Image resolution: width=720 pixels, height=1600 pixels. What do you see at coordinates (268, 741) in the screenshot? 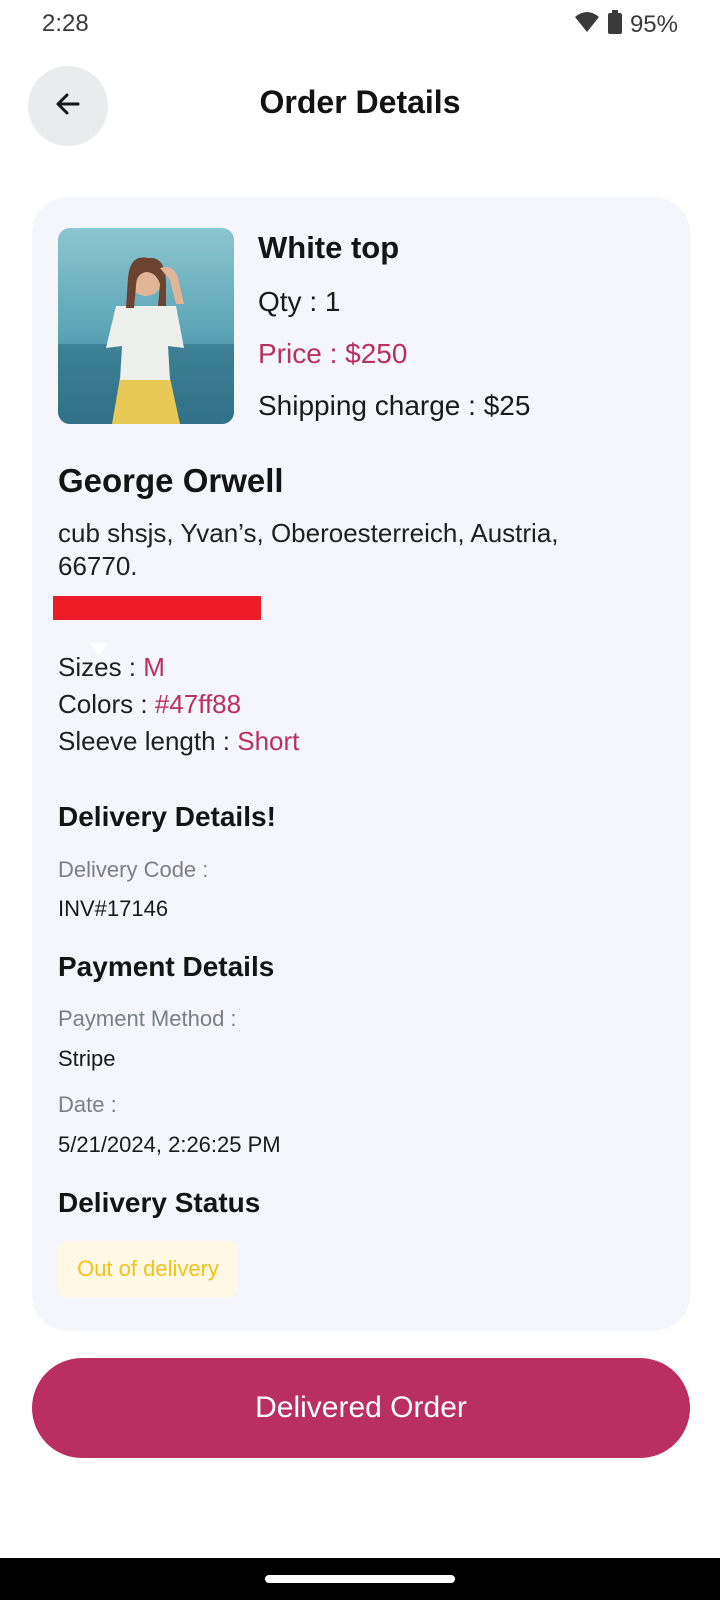
I see `attribute-sleeve-value: Short` at bounding box center [268, 741].